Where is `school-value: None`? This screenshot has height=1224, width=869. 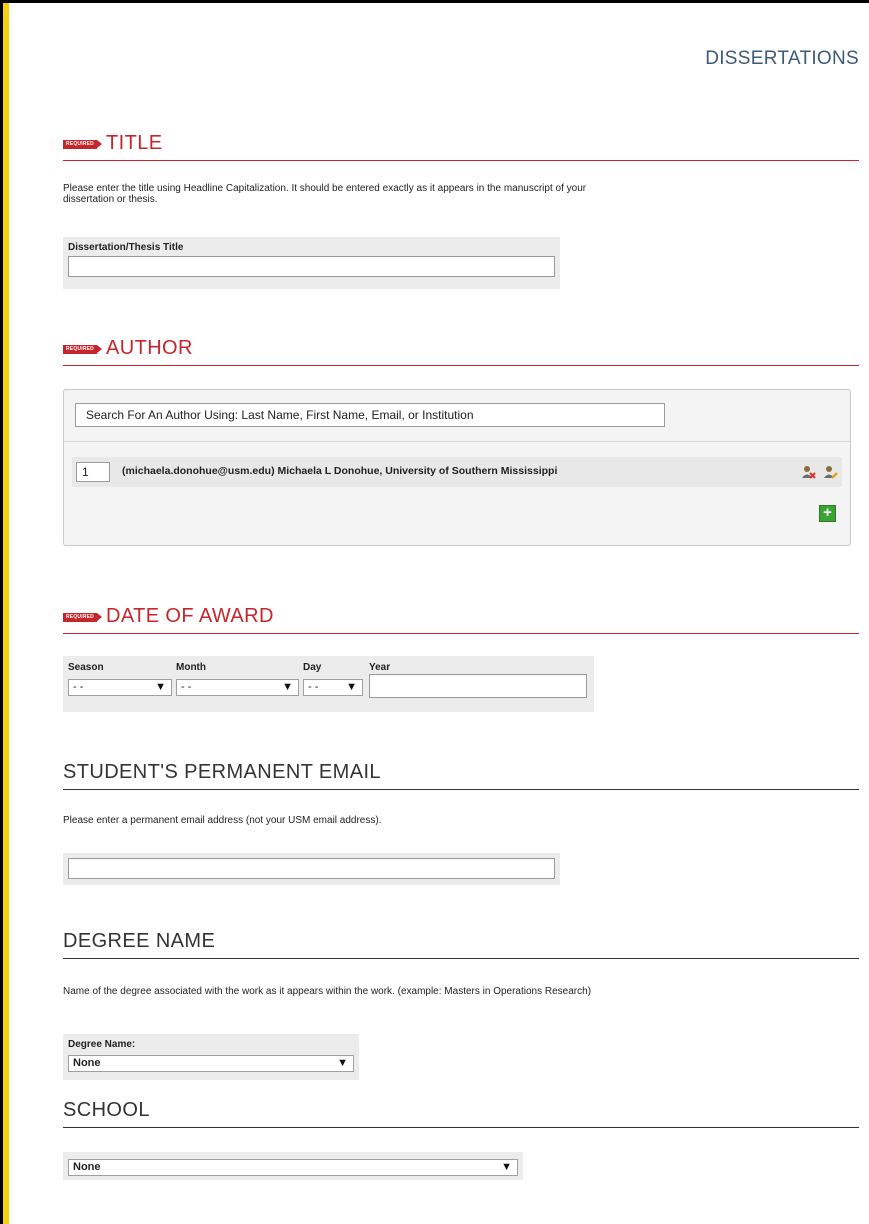 school-value: None is located at coordinates (87, 1167).